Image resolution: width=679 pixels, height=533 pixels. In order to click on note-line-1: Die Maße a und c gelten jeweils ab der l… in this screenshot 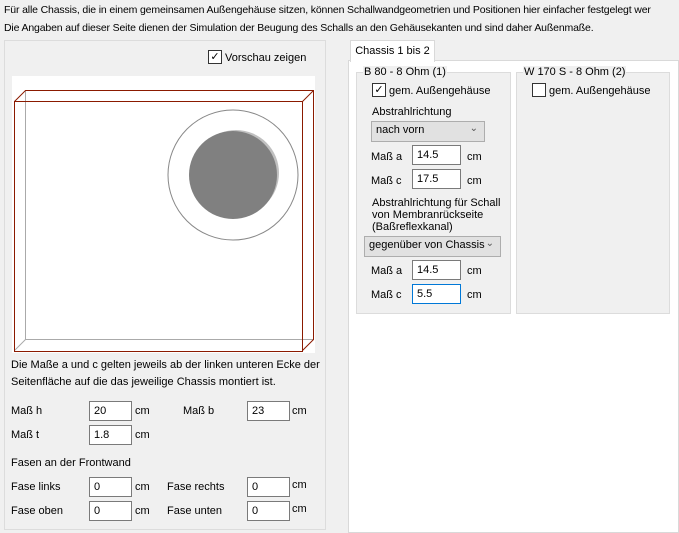, I will do `click(165, 365)`.